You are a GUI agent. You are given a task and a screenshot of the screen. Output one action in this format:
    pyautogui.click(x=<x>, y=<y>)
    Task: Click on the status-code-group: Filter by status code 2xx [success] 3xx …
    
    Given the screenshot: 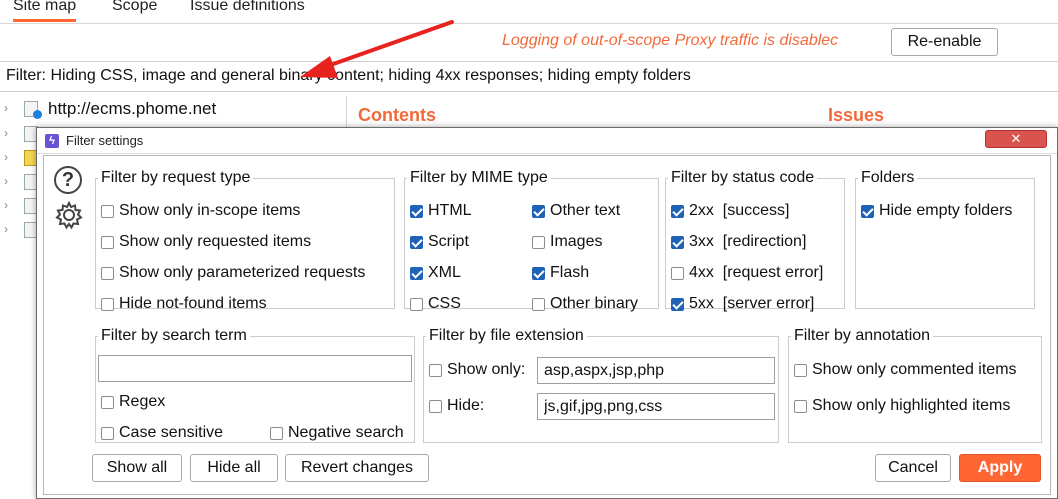 What is the action you would take?
    pyautogui.click(x=755, y=240)
    